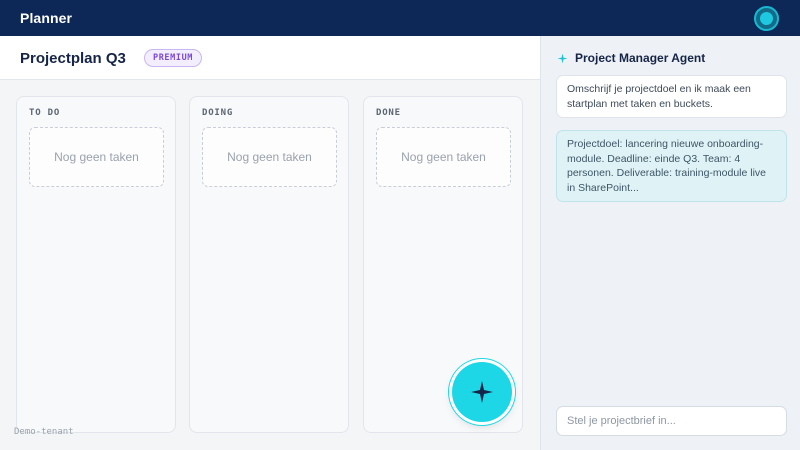 Image resolution: width=800 pixels, height=450 pixels. Describe the element at coordinates (46, 18) in the screenshot. I see `app-title: Planner` at that location.